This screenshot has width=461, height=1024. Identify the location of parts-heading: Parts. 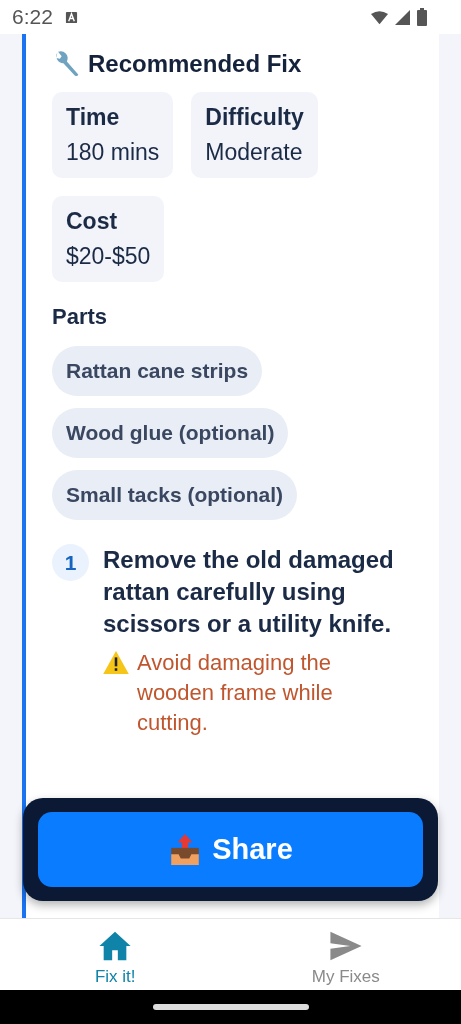
(80, 317).